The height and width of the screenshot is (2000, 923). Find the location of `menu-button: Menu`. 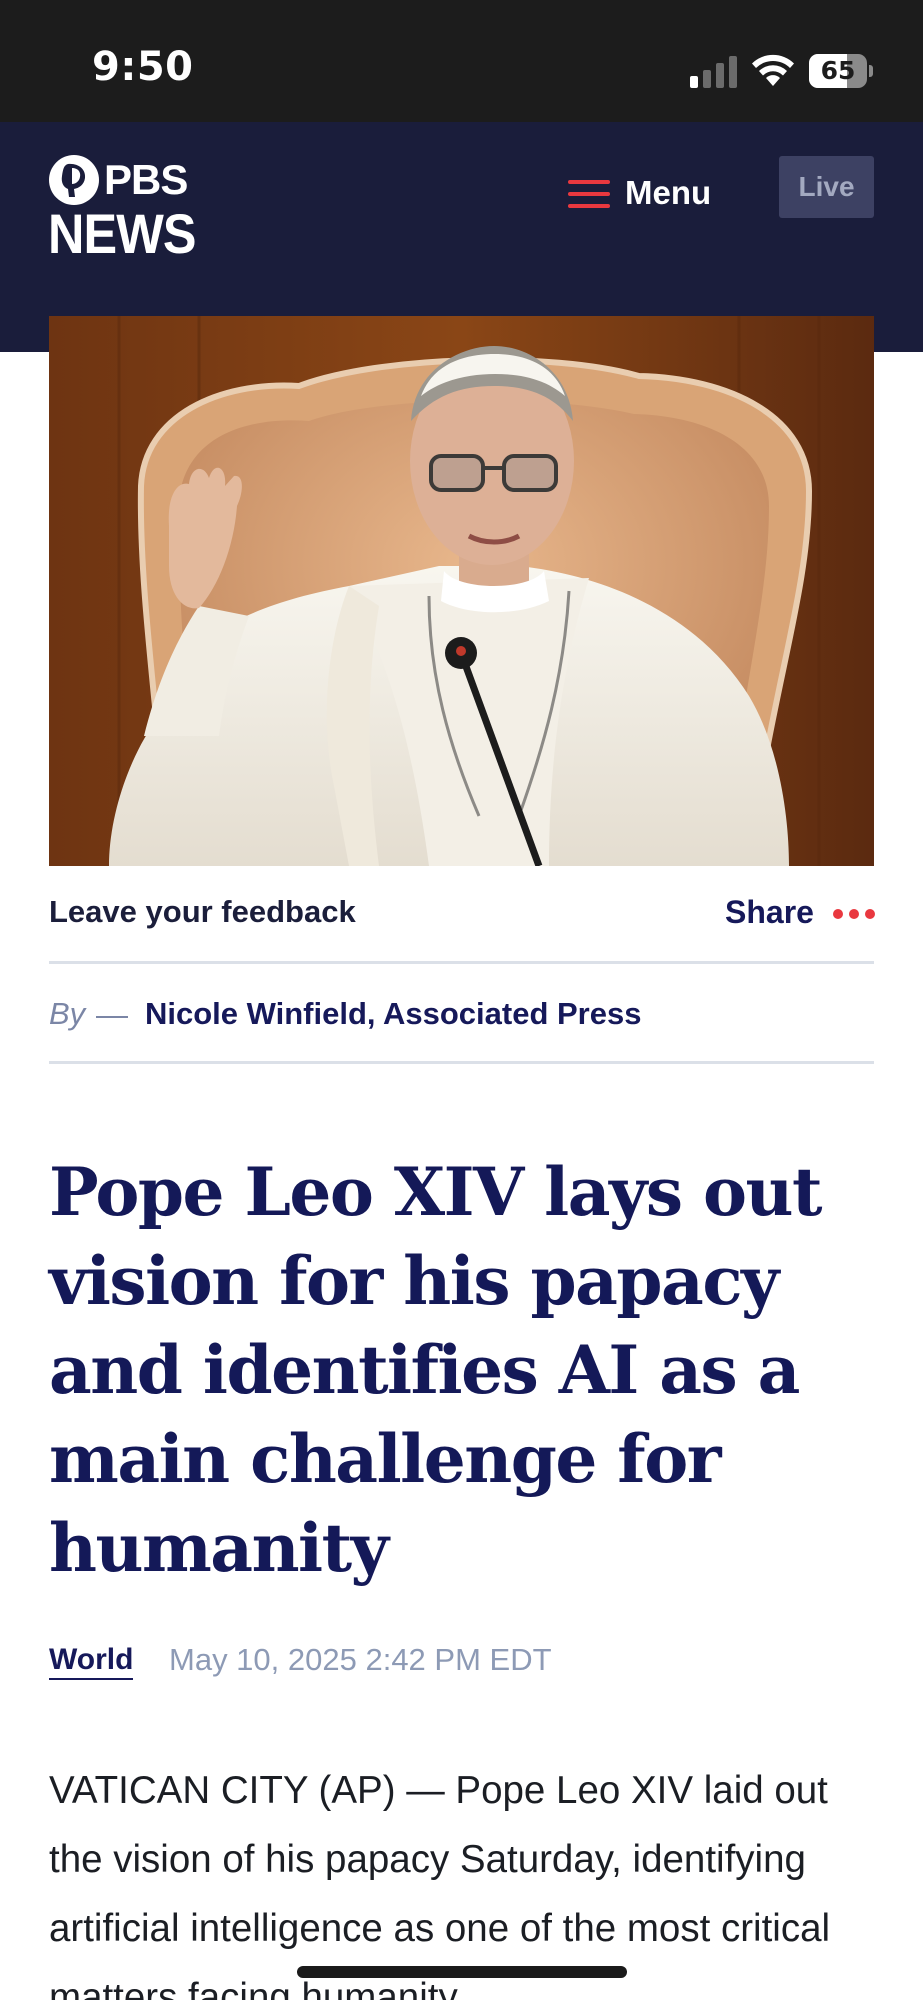

menu-button: Menu is located at coordinates (646, 194).